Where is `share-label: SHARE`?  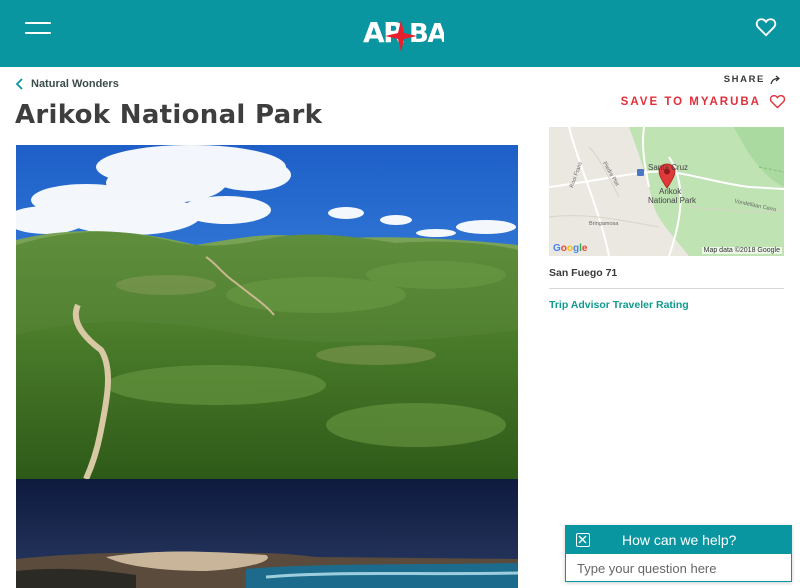
share-label: SHARE is located at coordinates (744, 79).